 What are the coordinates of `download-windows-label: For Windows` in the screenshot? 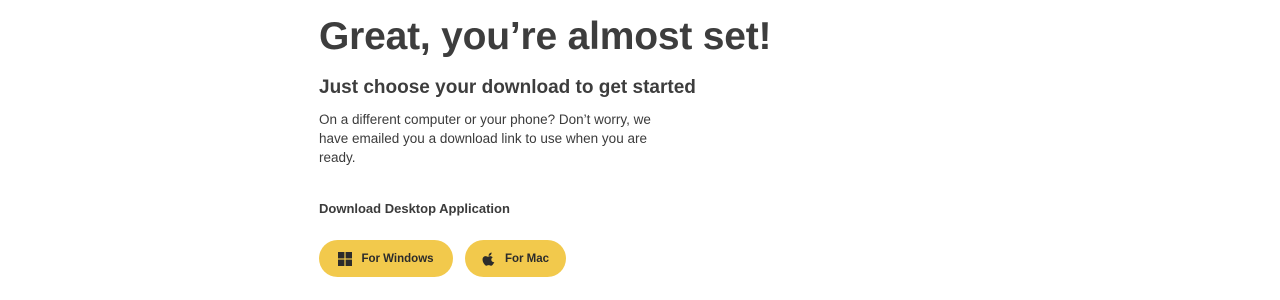 It's located at (397, 258).